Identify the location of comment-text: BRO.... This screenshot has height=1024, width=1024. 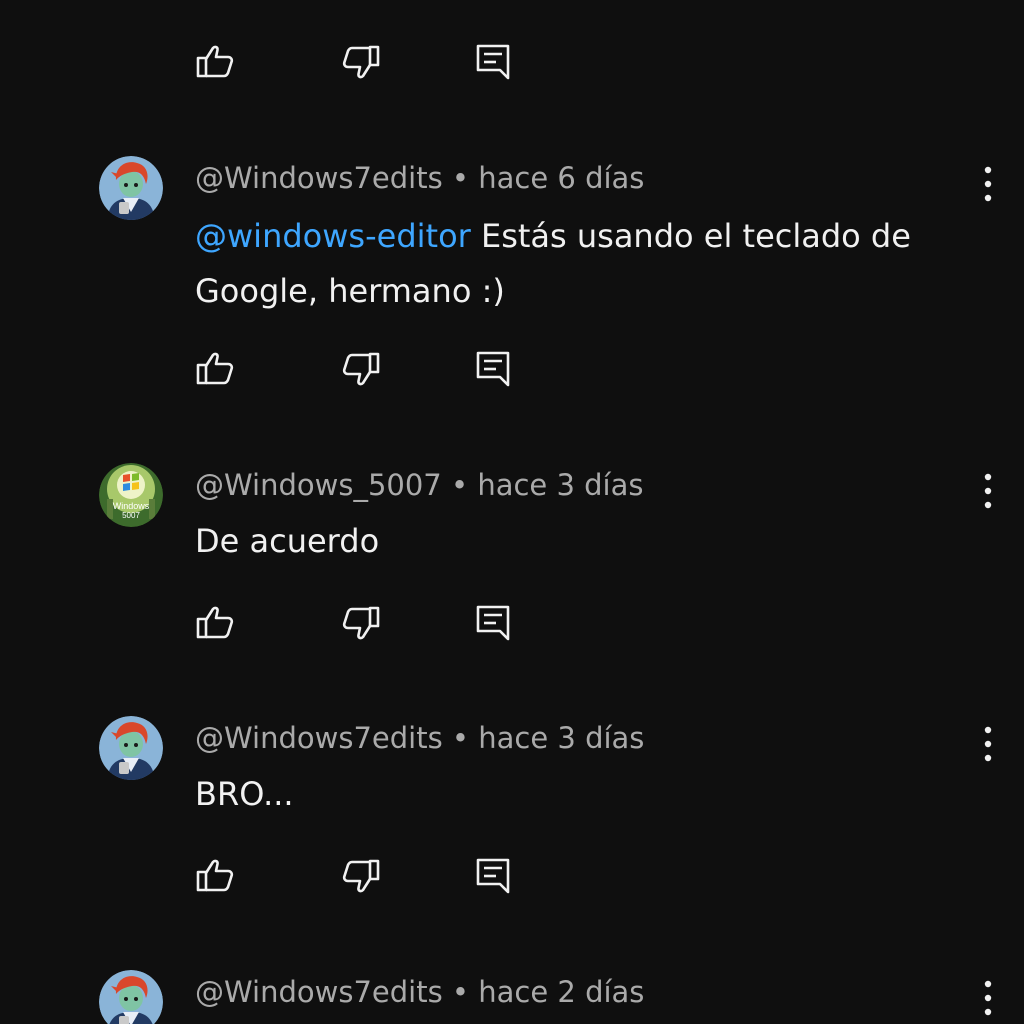
(575, 794).